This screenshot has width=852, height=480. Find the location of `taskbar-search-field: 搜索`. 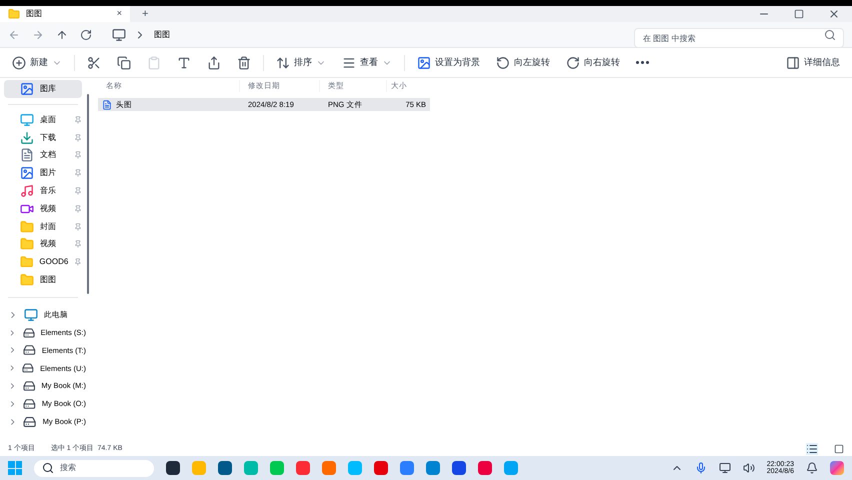

taskbar-search-field: 搜索 is located at coordinates (94, 468).